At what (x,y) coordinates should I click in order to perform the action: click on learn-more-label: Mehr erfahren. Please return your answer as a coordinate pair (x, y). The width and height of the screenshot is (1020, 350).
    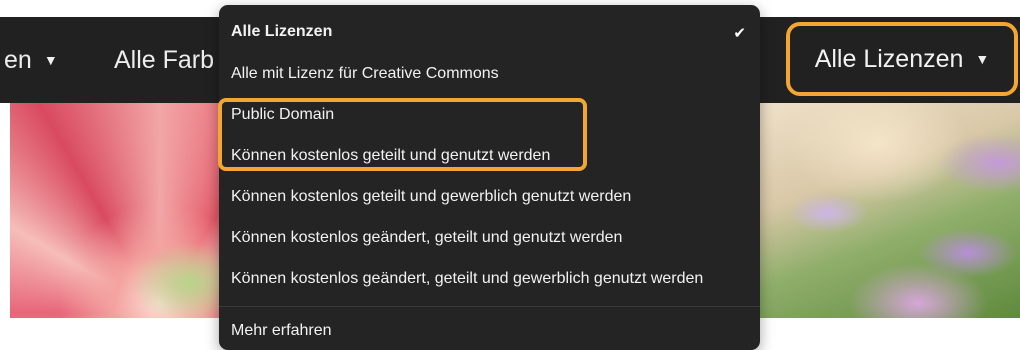
    Looking at the image, I should click on (281, 330).